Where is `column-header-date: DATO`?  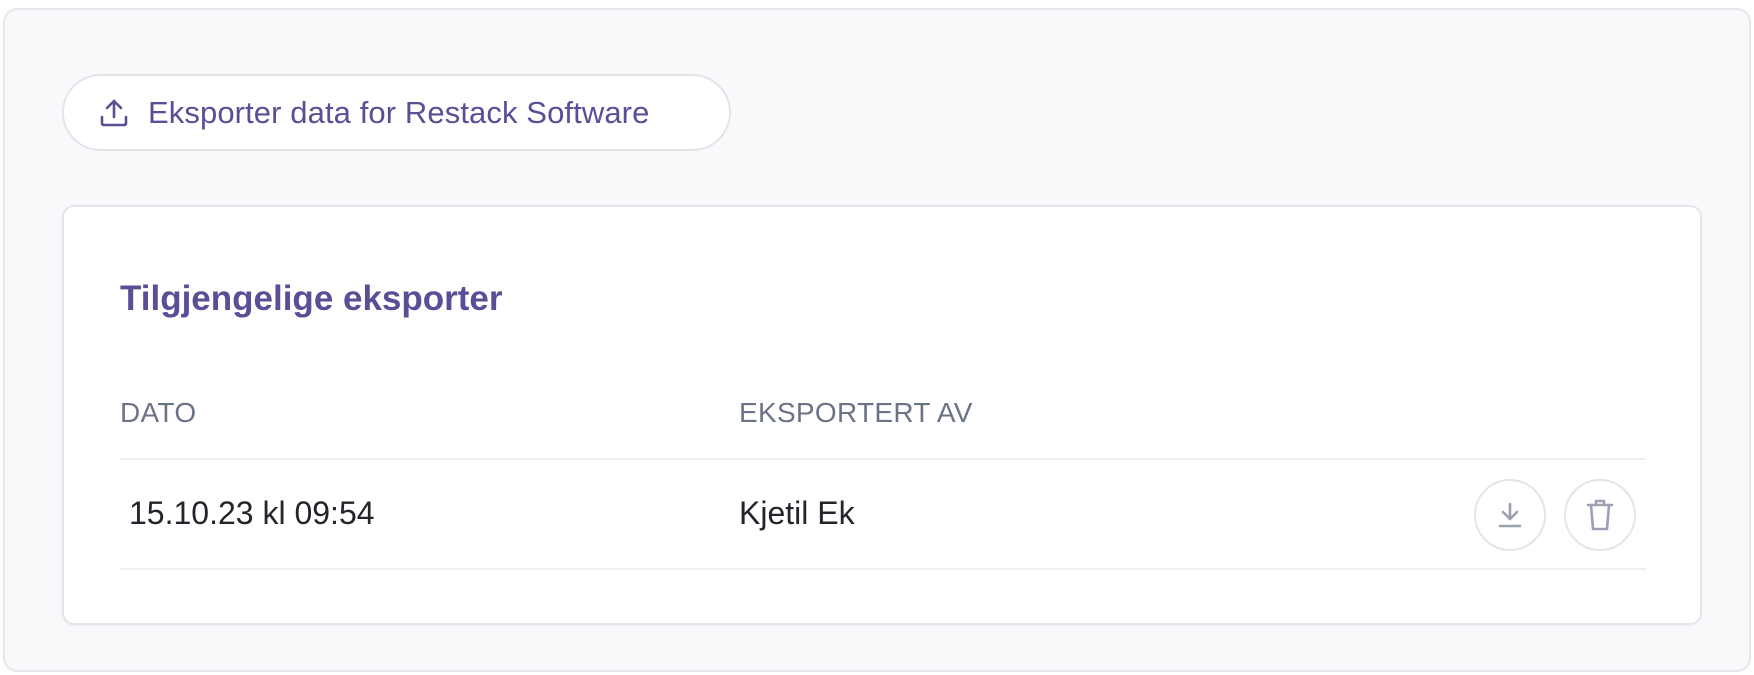 column-header-date: DATO is located at coordinates (158, 412).